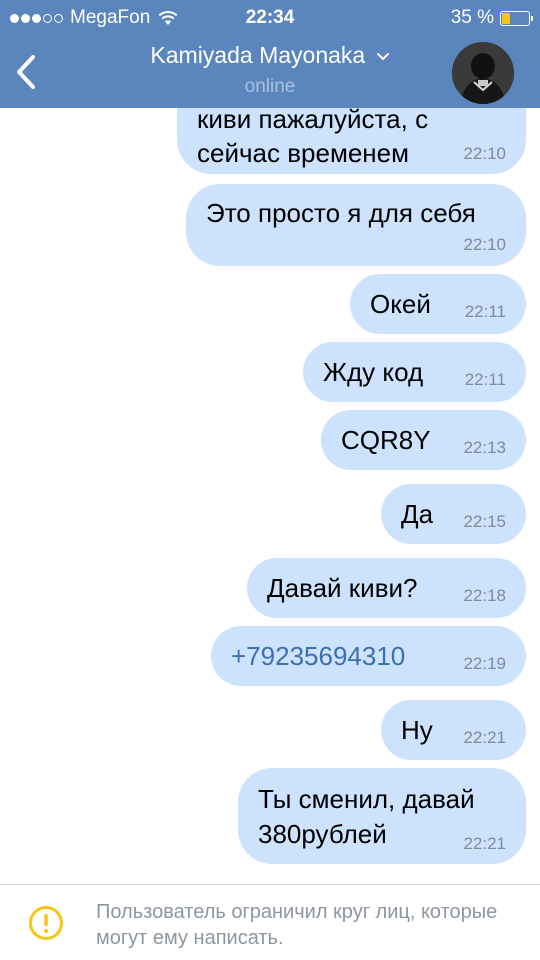 This screenshot has width=540, height=960. Describe the element at coordinates (417, 514) in the screenshot. I see `message-text: Да` at that location.